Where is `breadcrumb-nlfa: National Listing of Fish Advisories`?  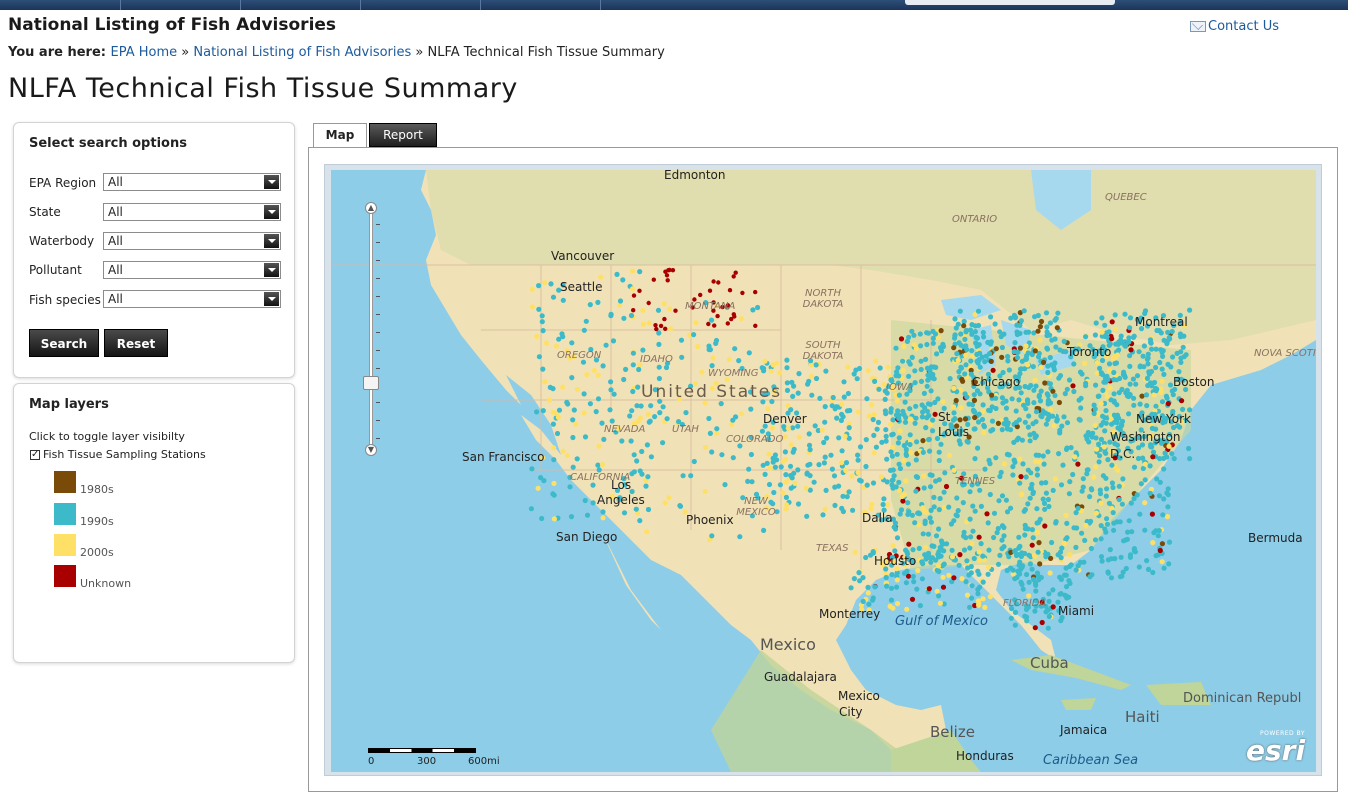 breadcrumb-nlfa: National Listing of Fish Advisories is located at coordinates (302, 52).